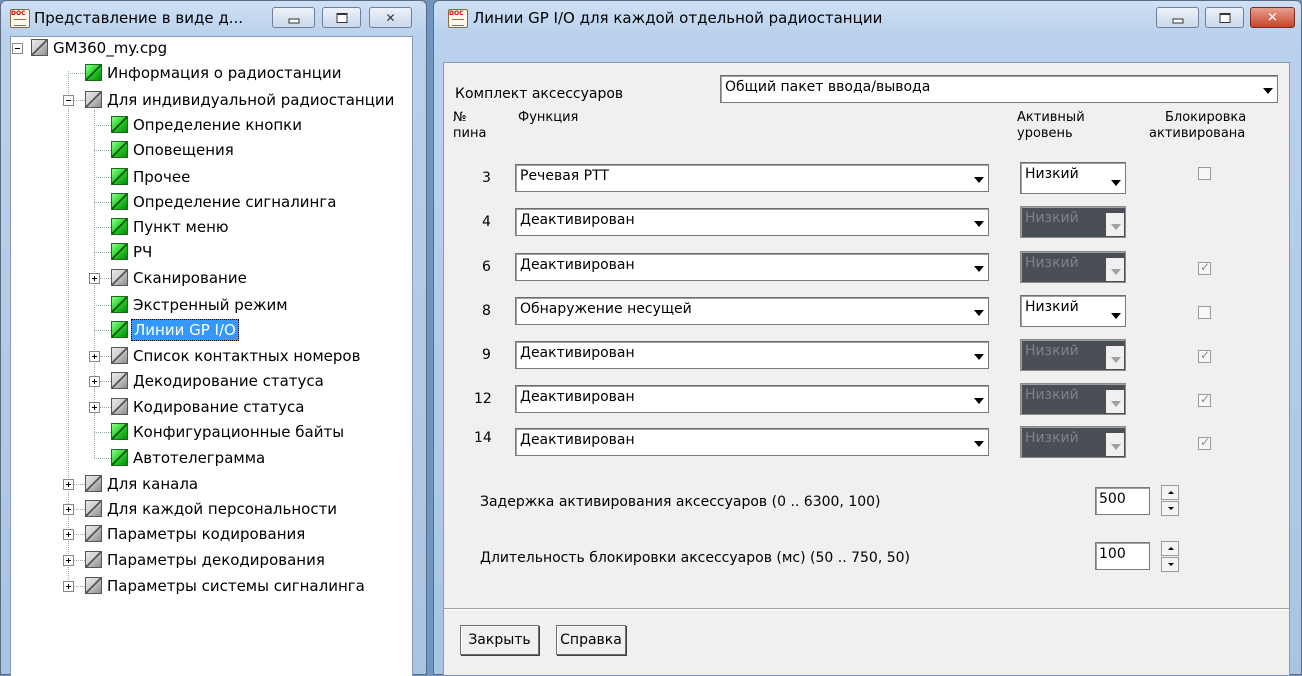 This screenshot has height=676, width=1302. I want to click on tree-item-individual: Для индивидуальной радиостанции, so click(211, 100).